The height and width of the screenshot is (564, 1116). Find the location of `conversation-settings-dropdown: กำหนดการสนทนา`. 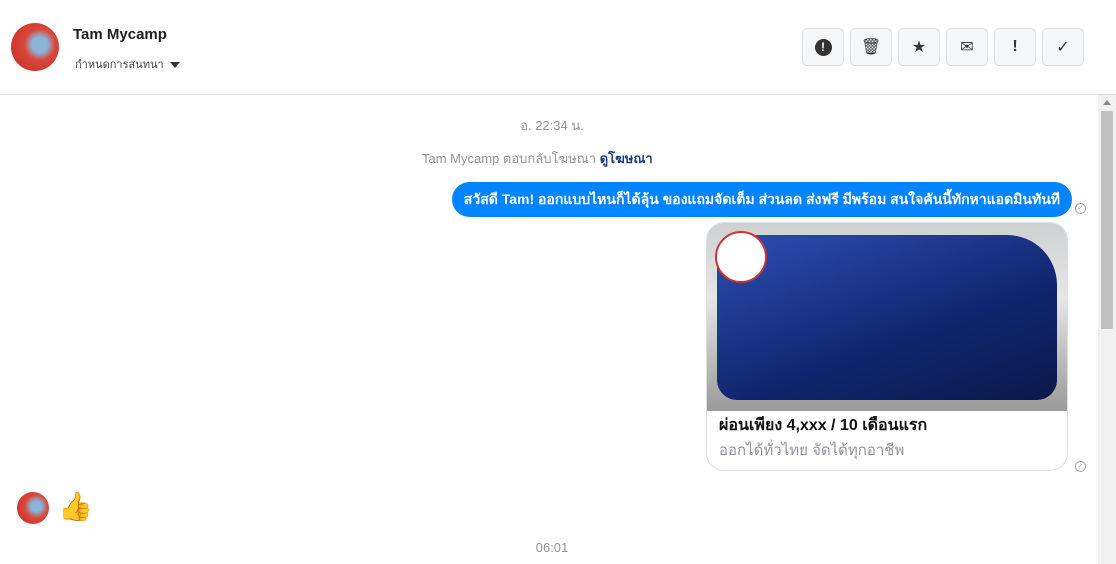

conversation-settings-dropdown: กำหนดการสนทนา is located at coordinates (127, 64).